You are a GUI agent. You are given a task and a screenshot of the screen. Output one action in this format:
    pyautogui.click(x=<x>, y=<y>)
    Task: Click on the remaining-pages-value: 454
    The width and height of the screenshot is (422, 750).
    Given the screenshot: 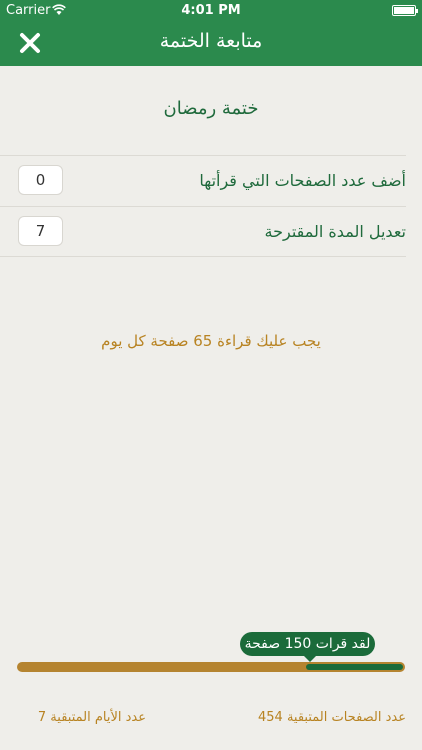 What is the action you would take?
    pyautogui.click(x=270, y=717)
    